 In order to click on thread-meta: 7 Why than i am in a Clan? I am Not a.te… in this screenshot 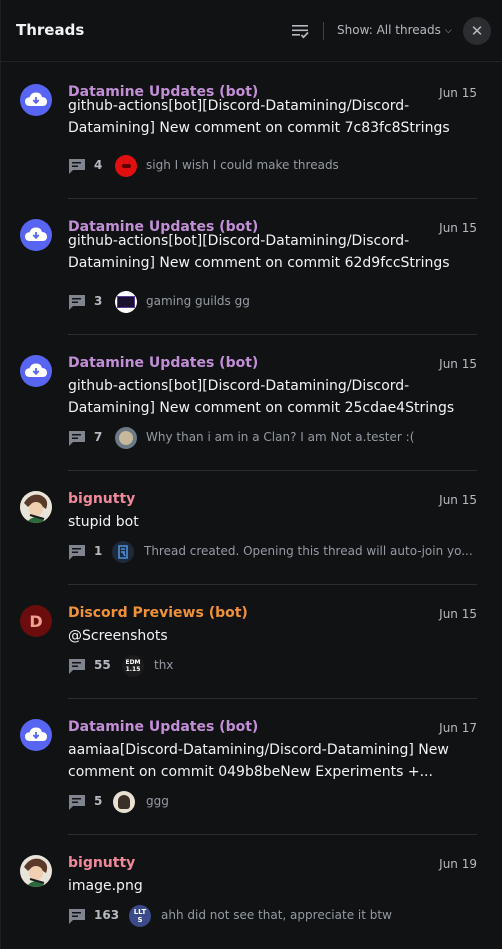, I will do `click(273, 438)`.